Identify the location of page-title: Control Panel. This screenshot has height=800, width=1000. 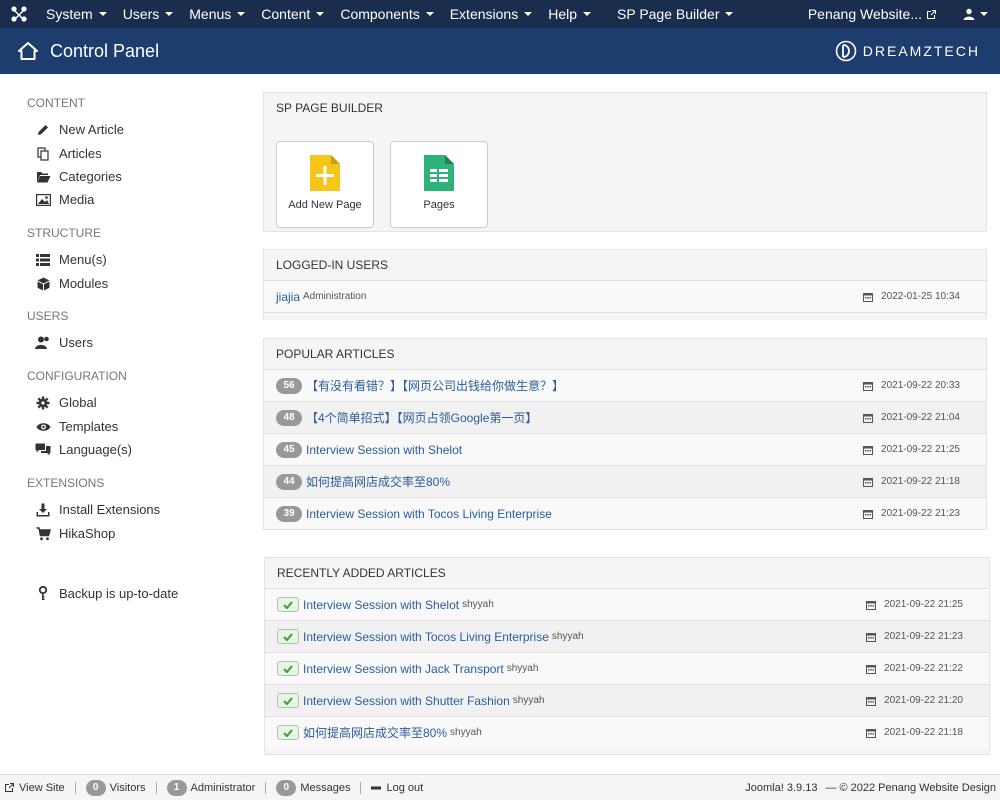
(105, 50).